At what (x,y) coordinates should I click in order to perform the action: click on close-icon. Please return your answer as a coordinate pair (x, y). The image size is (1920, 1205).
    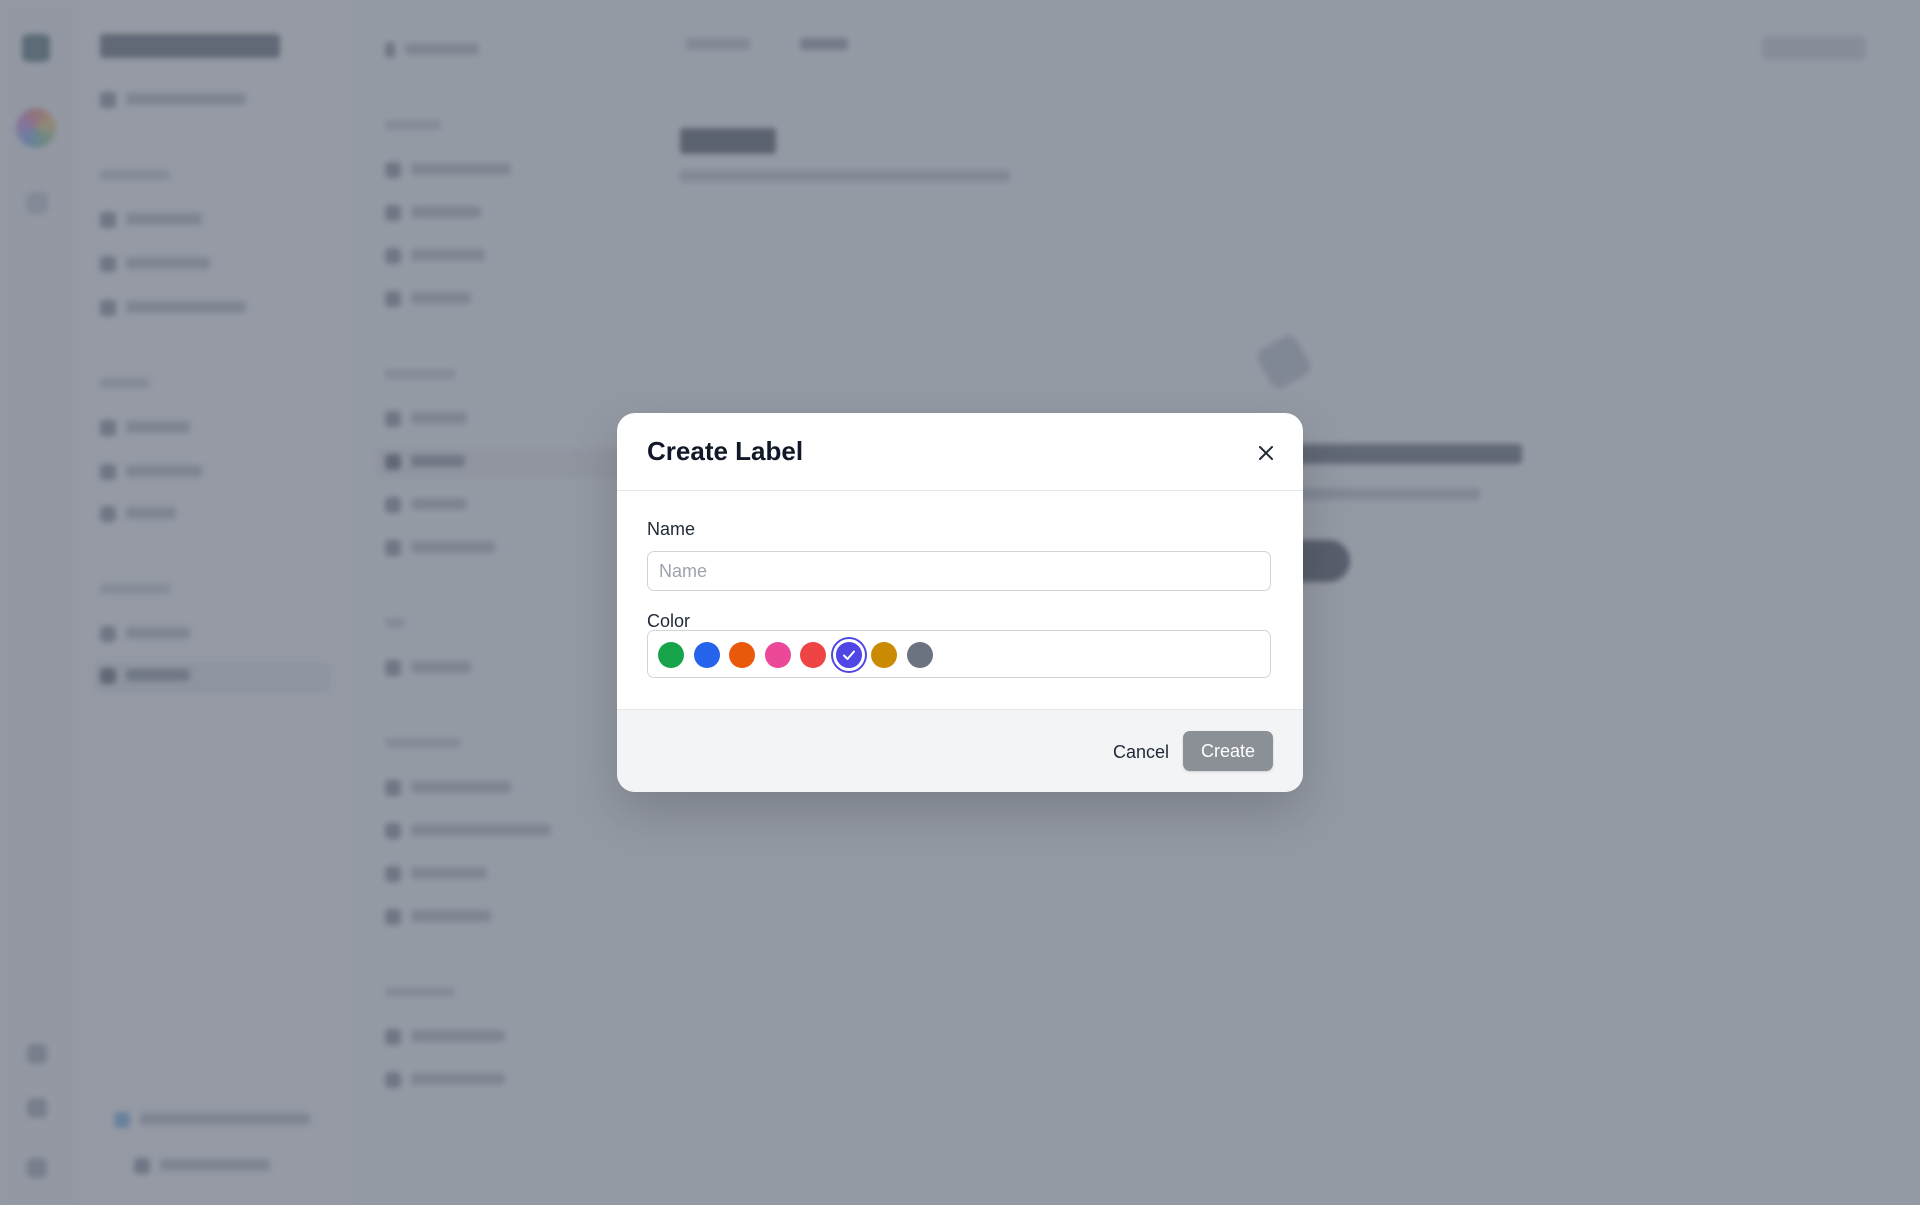
    Looking at the image, I should click on (1266, 453).